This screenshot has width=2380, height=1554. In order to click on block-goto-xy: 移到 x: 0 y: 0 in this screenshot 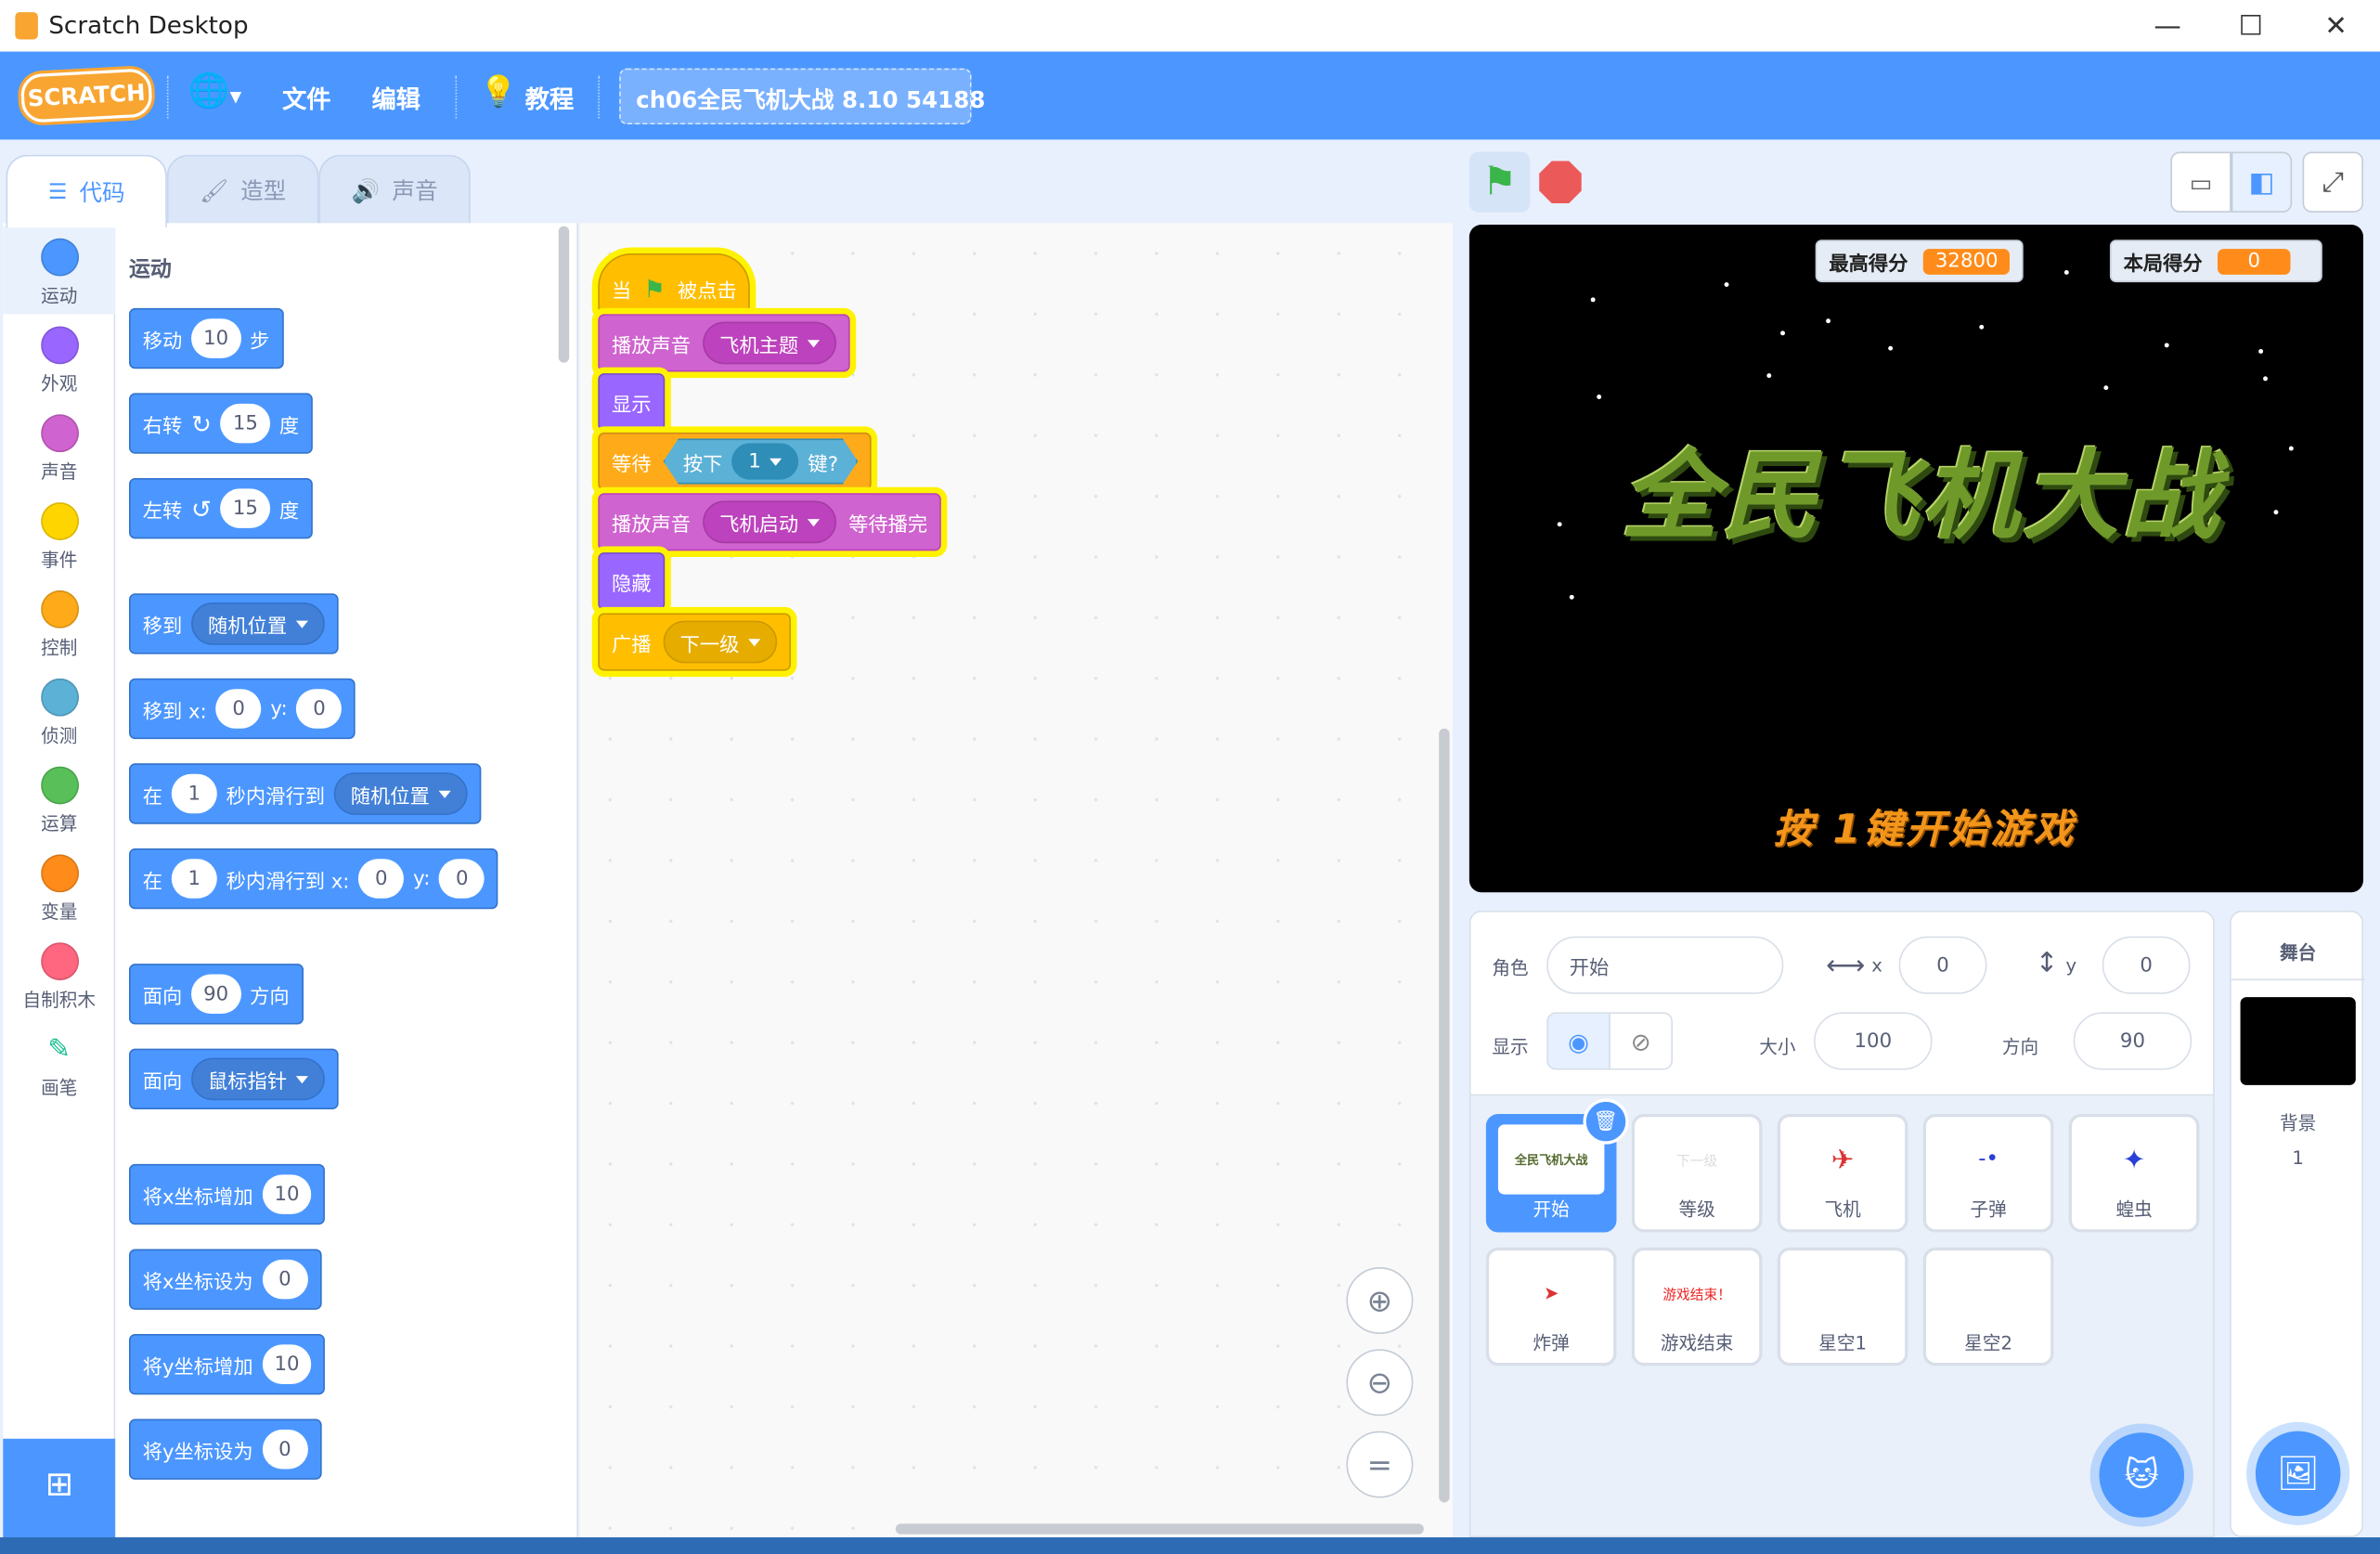, I will do `click(242, 709)`.